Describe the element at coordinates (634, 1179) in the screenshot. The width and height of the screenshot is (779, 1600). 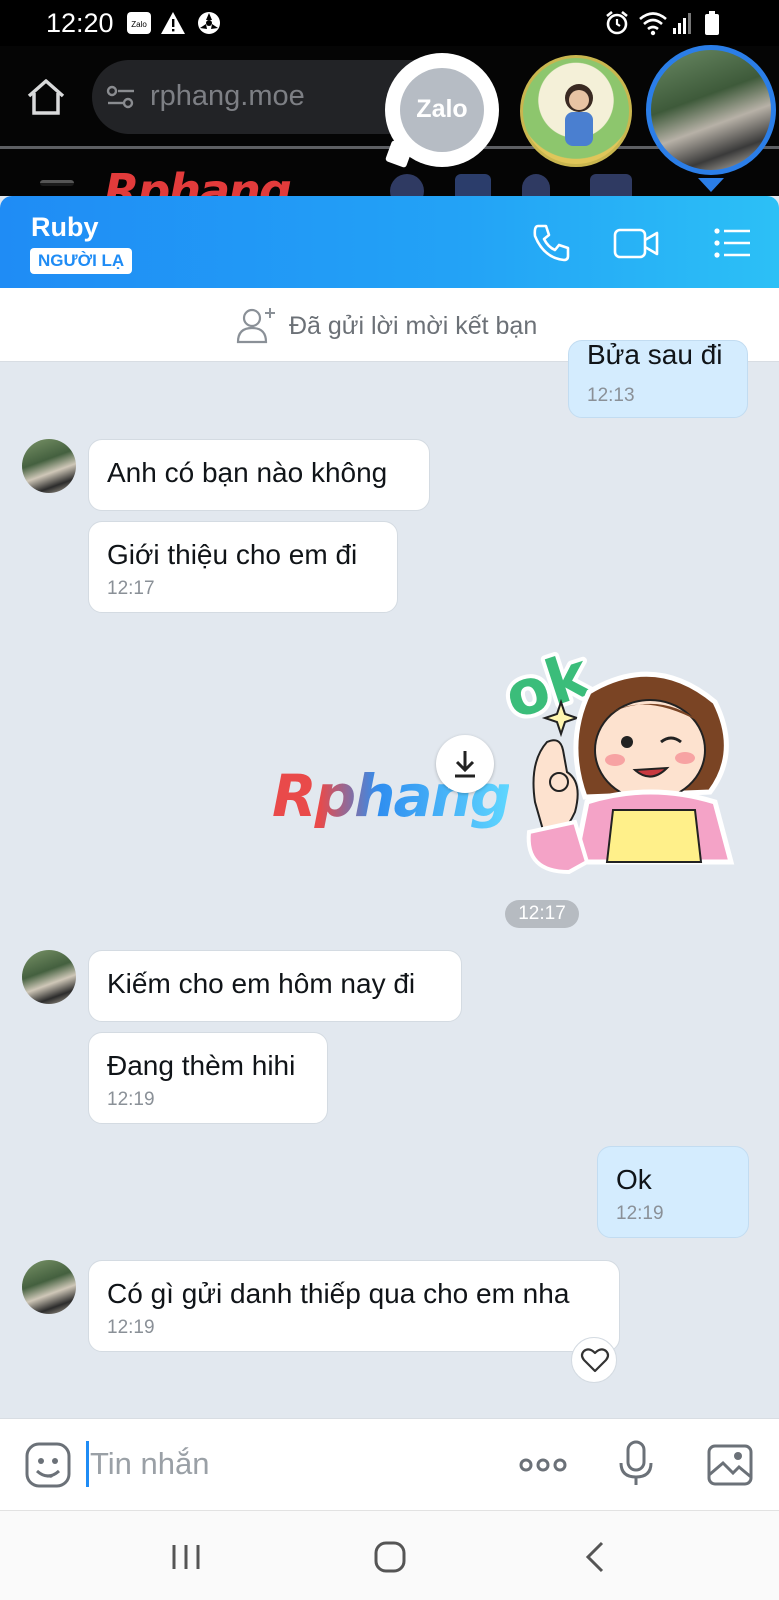
I see `message-text: Ok` at that location.